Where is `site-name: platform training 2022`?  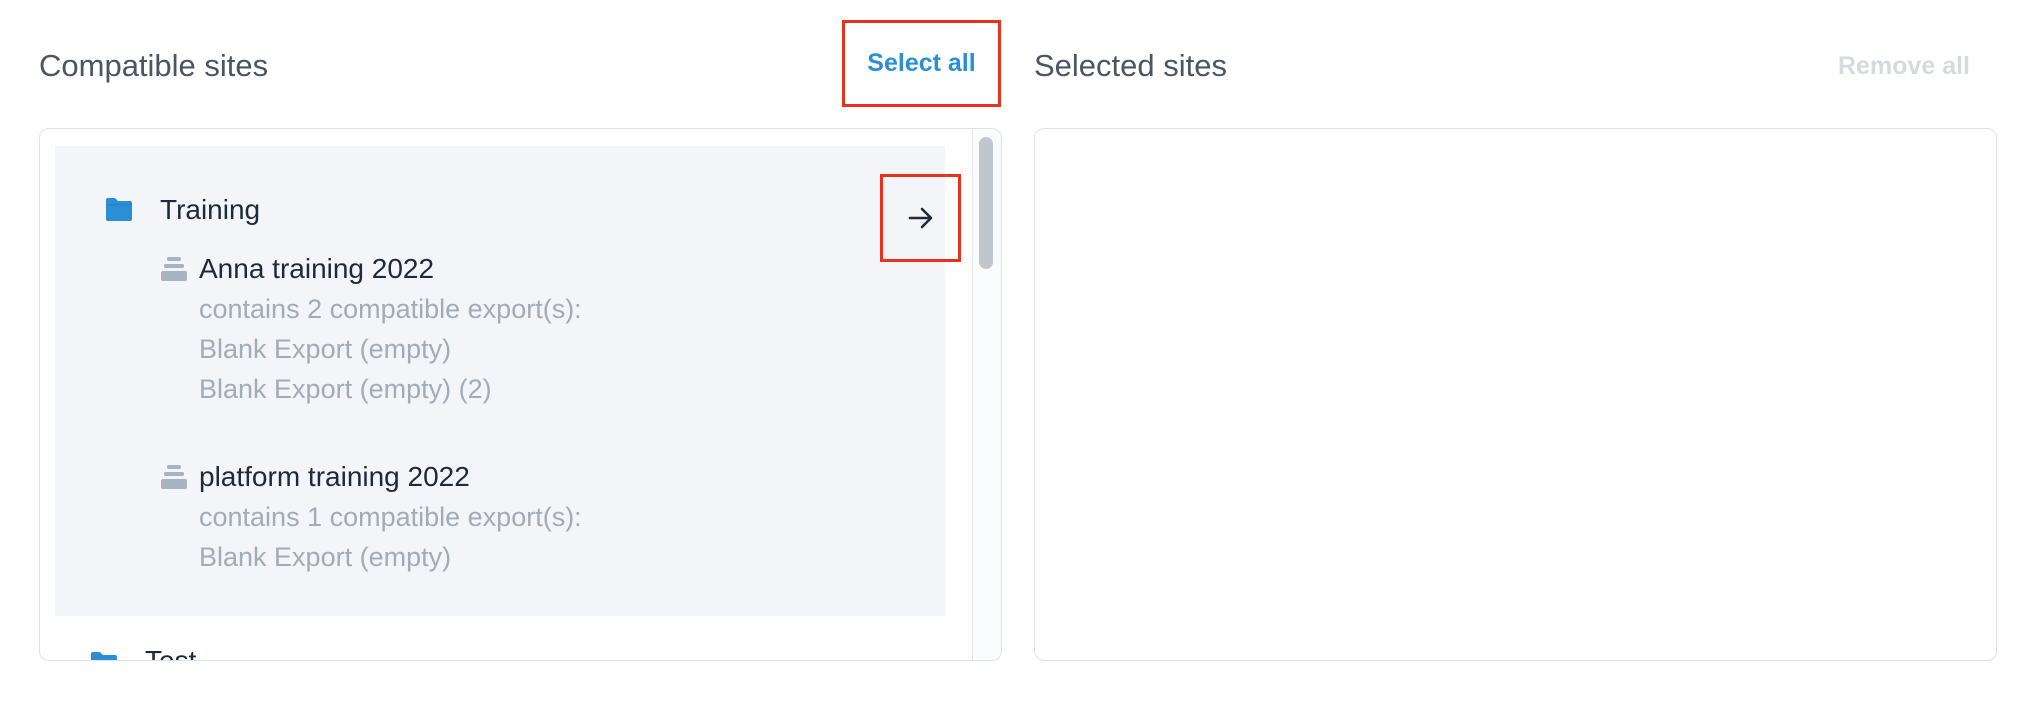 site-name: platform training 2022 is located at coordinates (334, 476).